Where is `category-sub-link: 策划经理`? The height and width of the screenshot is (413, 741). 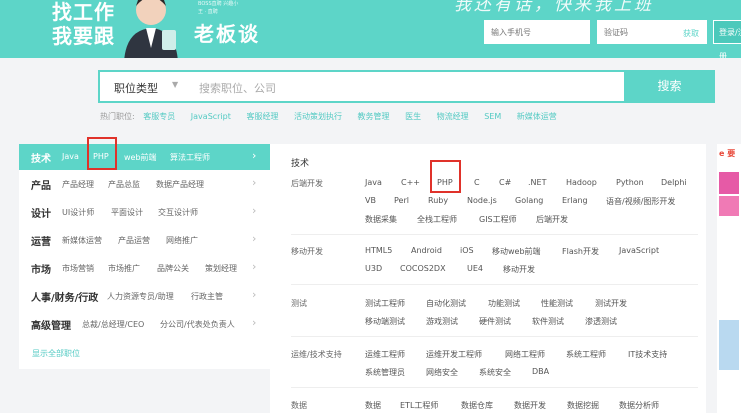
category-sub-link: 策划经理 is located at coordinates (221, 268).